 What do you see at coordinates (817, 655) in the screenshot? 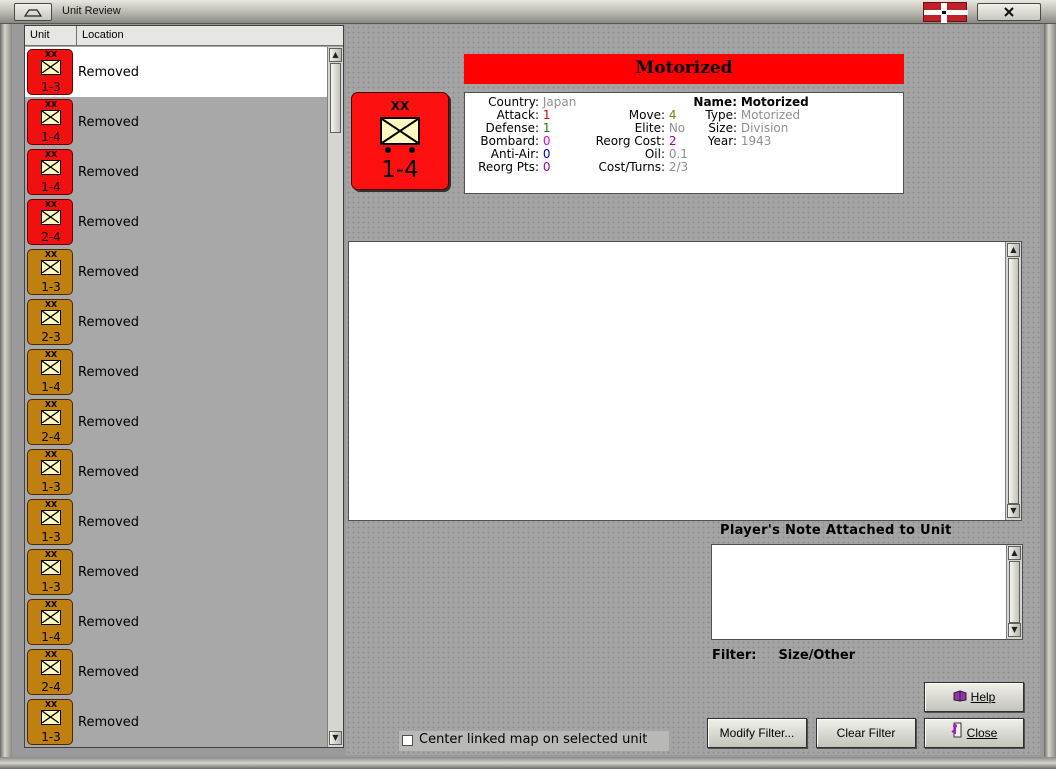
I see `filter-value: Size/Other` at bounding box center [817, 655].